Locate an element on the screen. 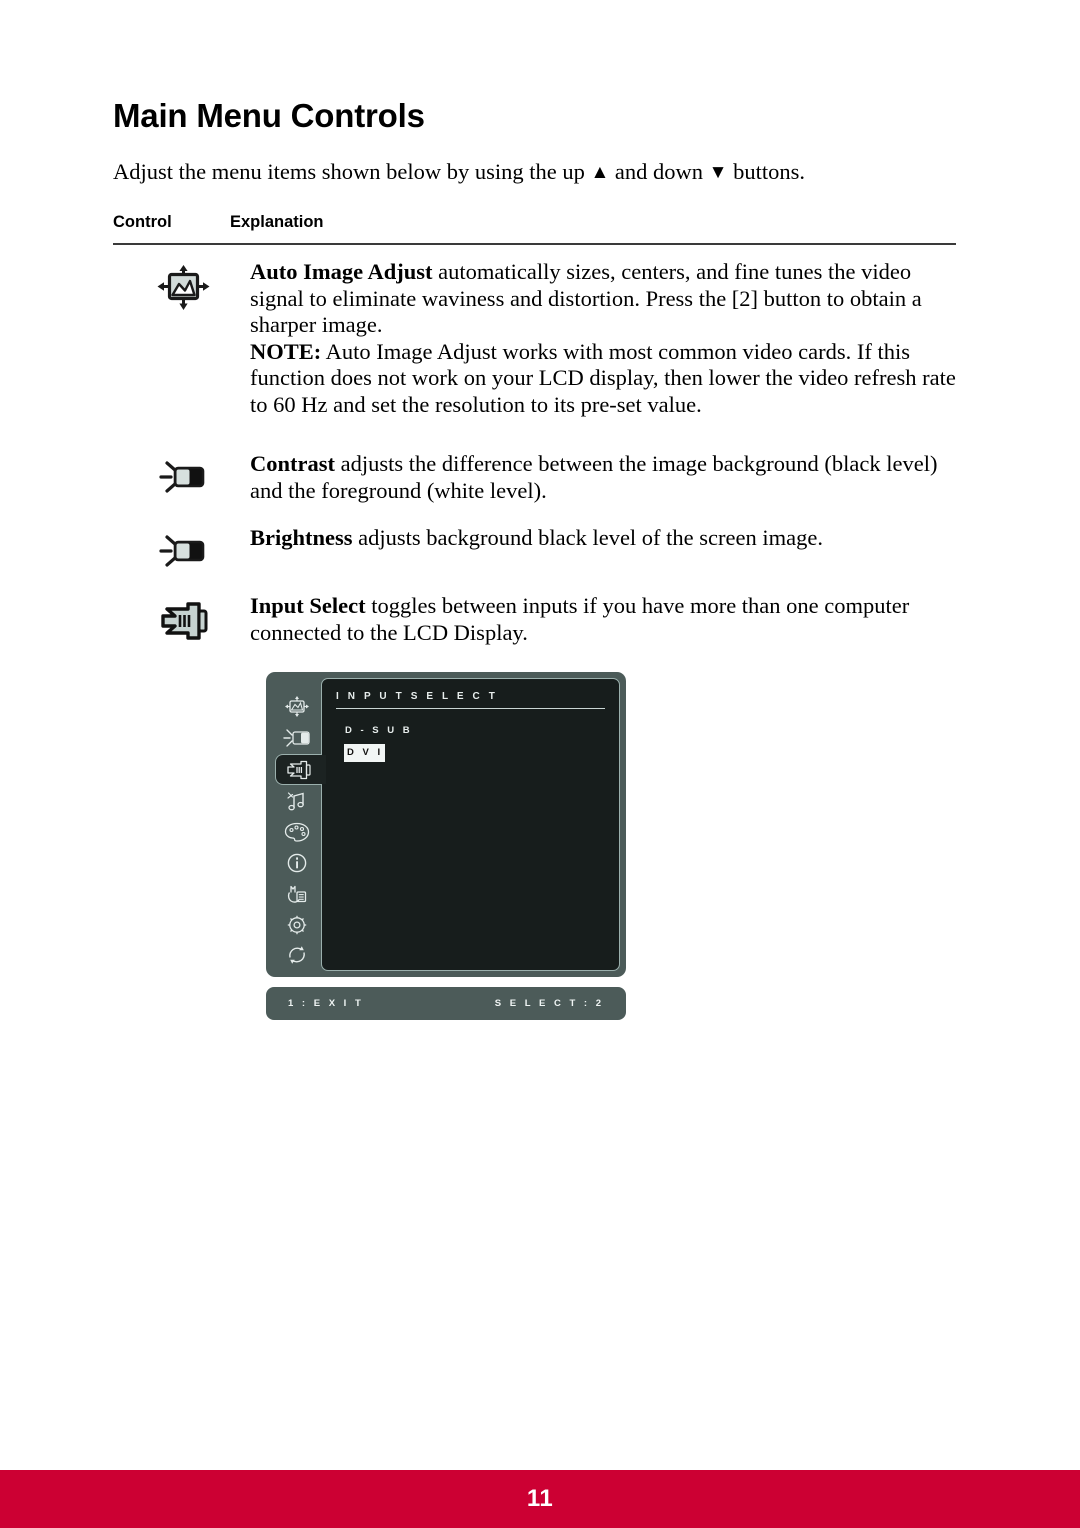 The width and height of the screenshot is (1080, 1528). brightness-icon is located at coordinates (181, 548).